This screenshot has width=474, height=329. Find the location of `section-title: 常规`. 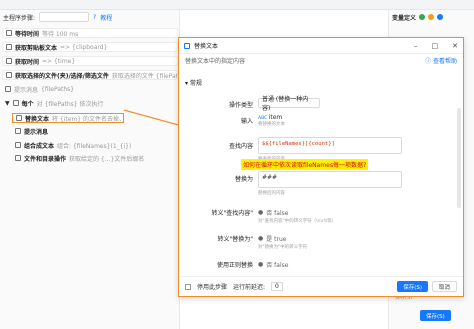

section-title: 常规 is located at coordinates (195, 83).